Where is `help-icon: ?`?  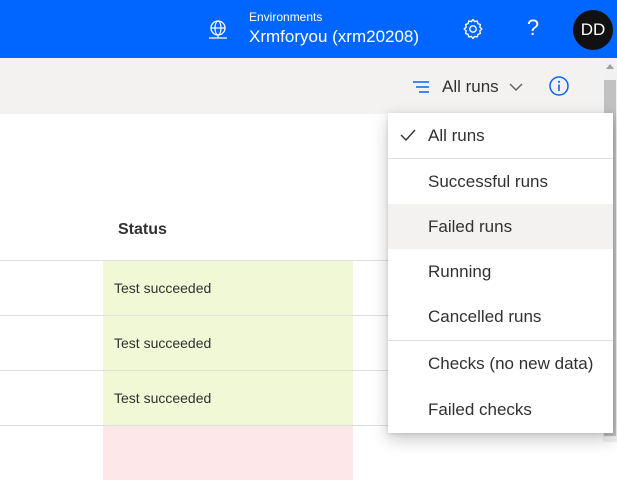 help-icon: ? is located at coordinates (533, 28).